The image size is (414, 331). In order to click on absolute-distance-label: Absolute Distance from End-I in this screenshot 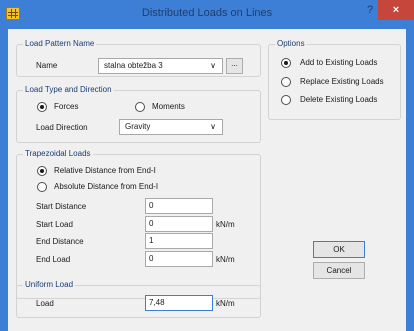, I will do `click(106, 186)`.